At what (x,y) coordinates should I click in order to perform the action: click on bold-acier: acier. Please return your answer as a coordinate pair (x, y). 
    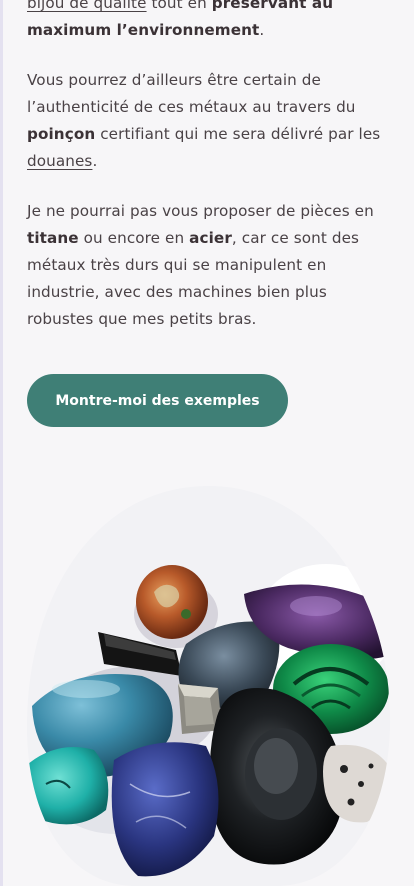
    Looking at the image, I should click on (210, 238).